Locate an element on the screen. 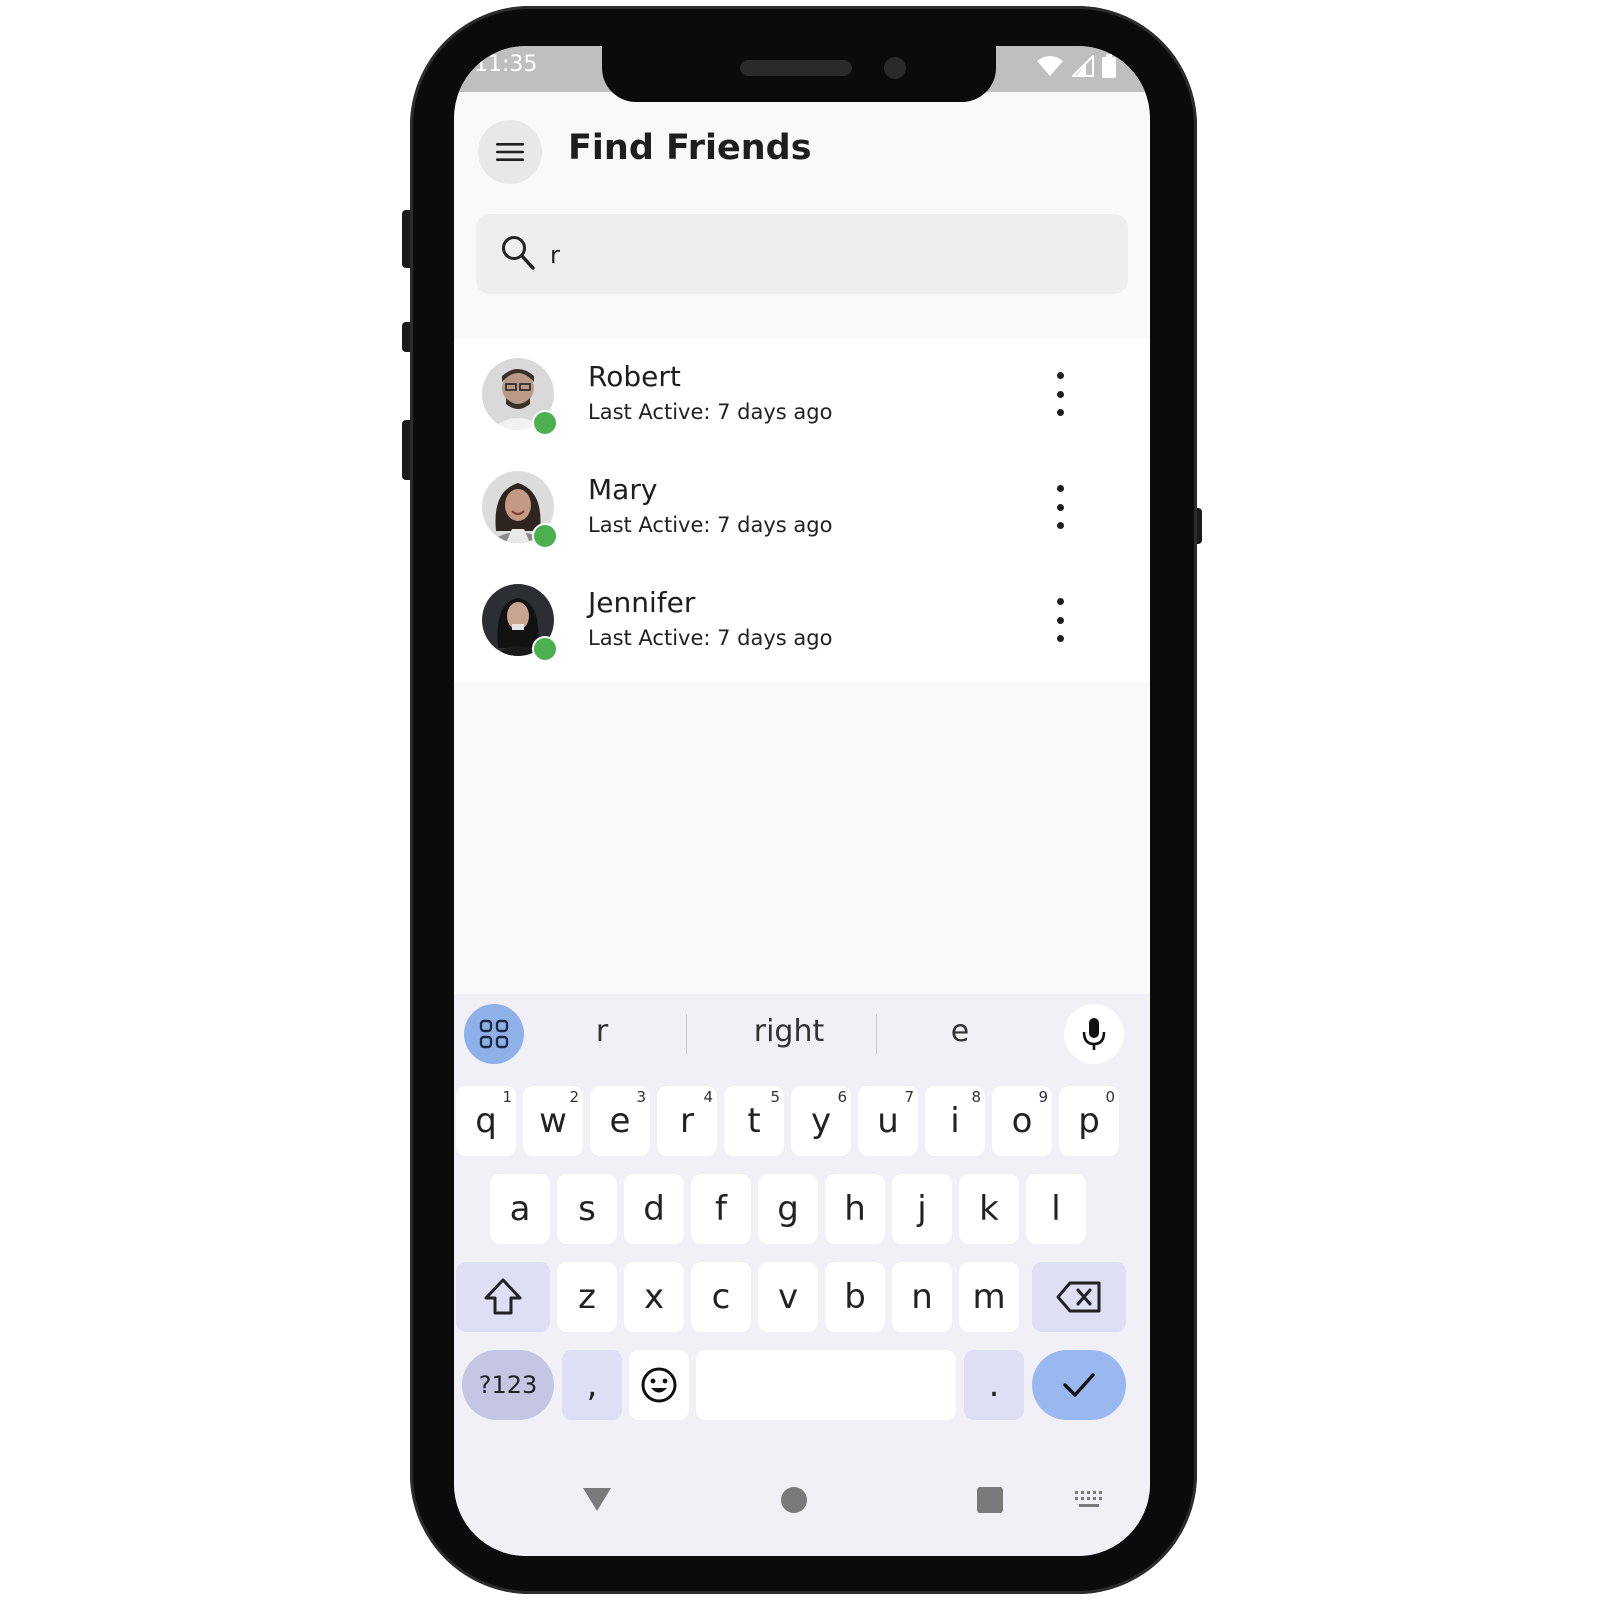 Image resolution: width=1600 pixels, height=1600 pixels. suggestion-1: r is located at coordinates (602, 1031).